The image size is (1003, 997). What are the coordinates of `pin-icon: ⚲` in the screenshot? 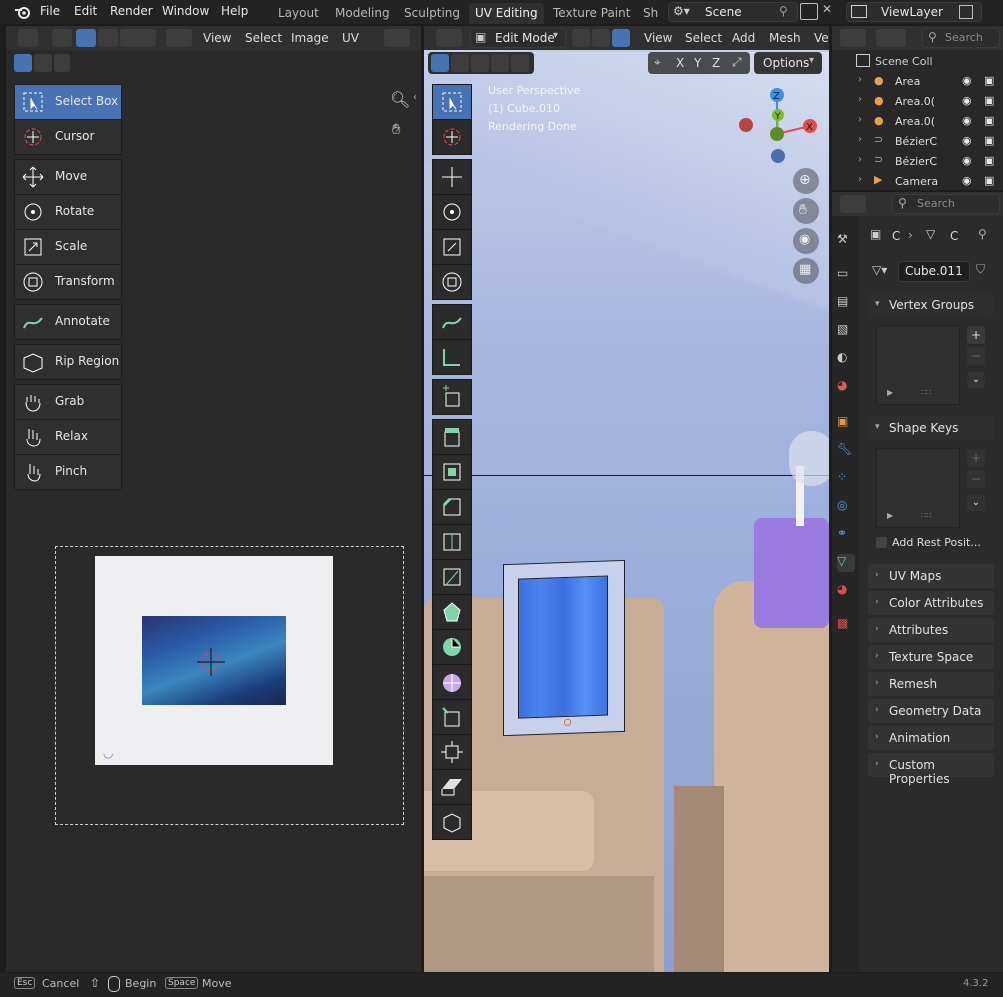 It's located at (982, 234).